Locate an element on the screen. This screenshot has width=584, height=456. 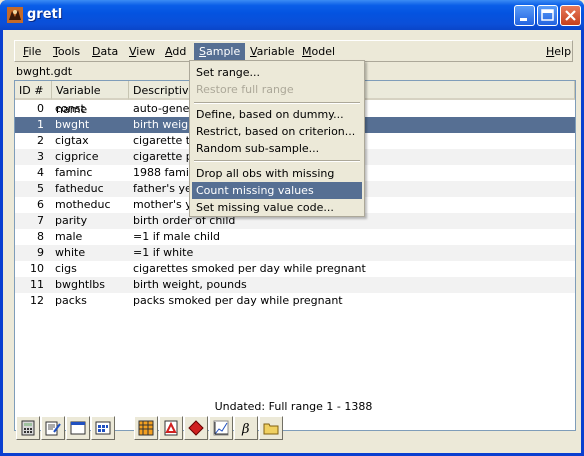
menu-data-label: ata is located at coordinates (109, 51).